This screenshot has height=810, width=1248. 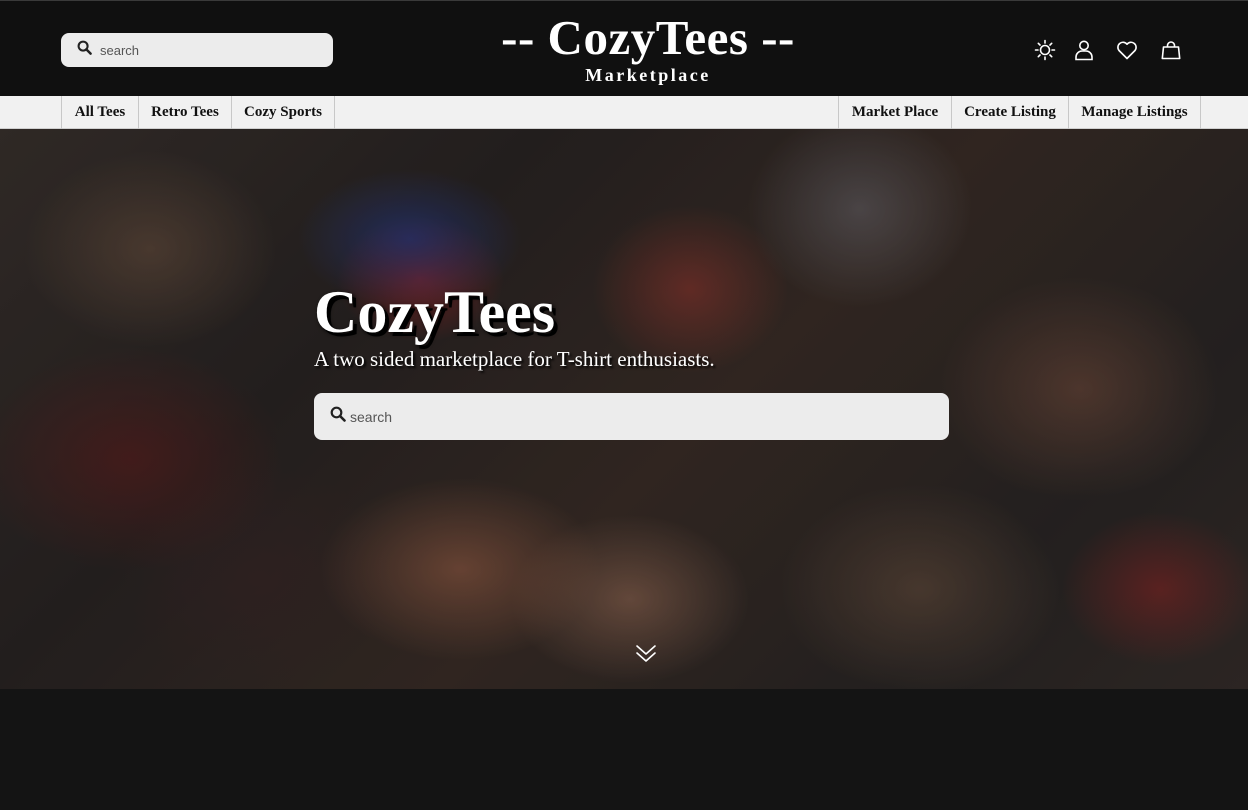 I want to click on heart-icon, so click(x=1127, y=50).